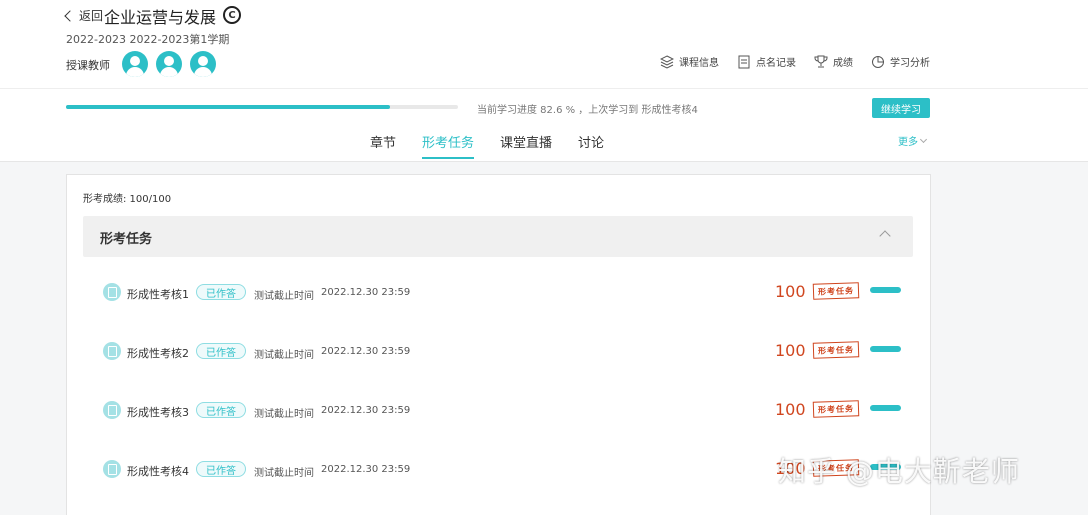 The width and height of the screenshot is (1088, 515). I want to click on attendance-record-button: 点名记录, so click(766, 61).